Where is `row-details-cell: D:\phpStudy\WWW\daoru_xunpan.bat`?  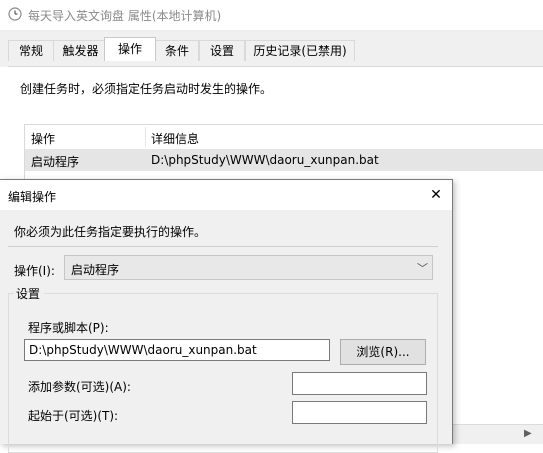
row-details-cell: D:\phpStudy\WWW\daoru_xunpan.bat is located at coordinates (265, 160).